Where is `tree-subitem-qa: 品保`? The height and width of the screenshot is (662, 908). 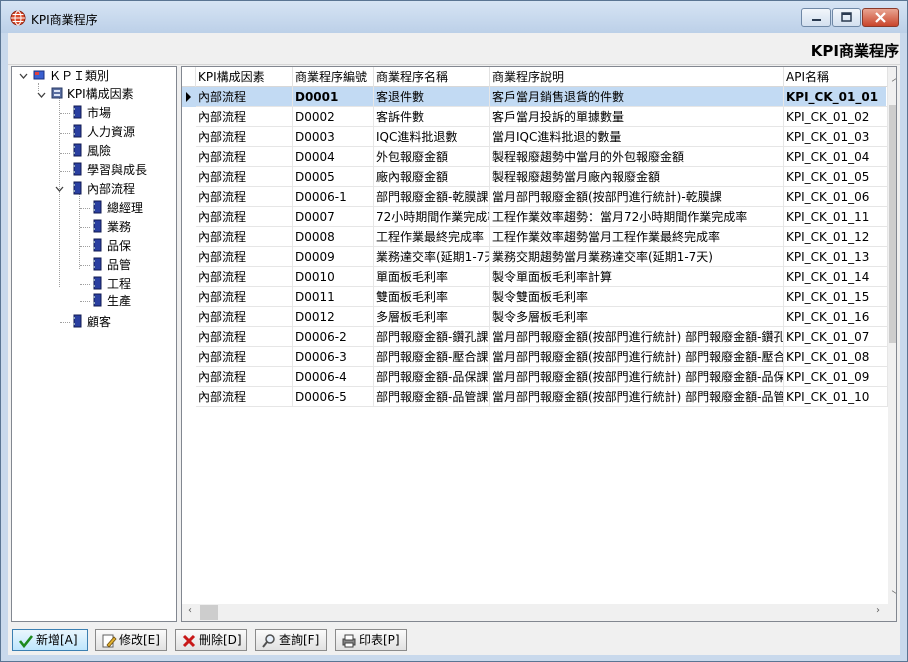 tree-subitem-qa: 品保 is located at coordinates (110, 246).